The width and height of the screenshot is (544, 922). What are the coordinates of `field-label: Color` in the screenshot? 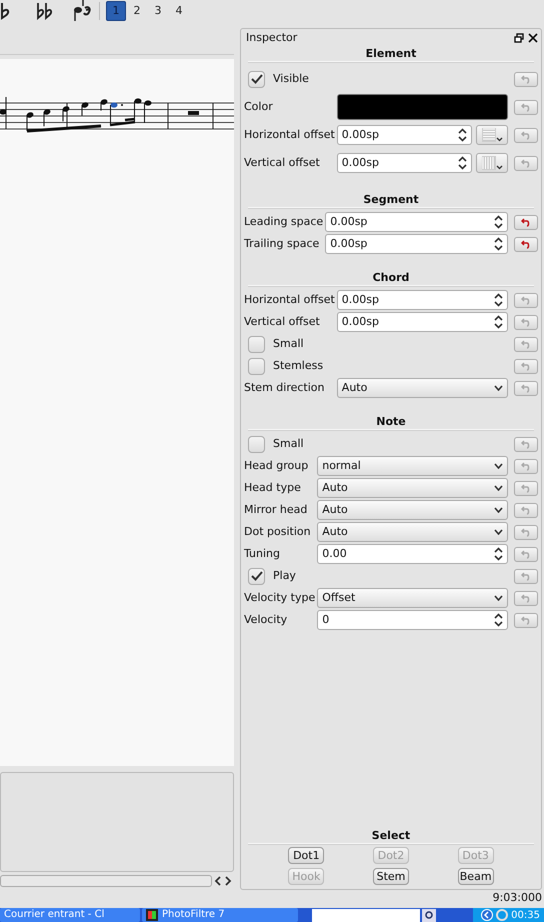 It's located at (259, 106).